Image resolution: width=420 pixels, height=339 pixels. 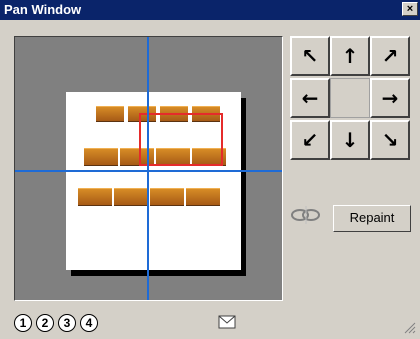 I want to click on bottom-toolbar: 1 2 3 4, so click(x=210, y=324).